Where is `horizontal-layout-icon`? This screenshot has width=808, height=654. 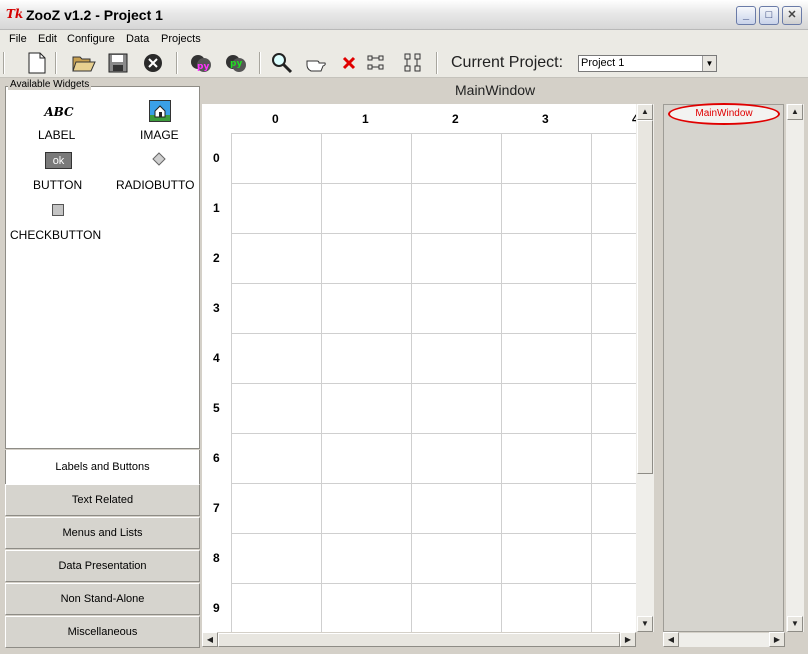 horizontal-layout-icon is located at coordinates (378, 63).